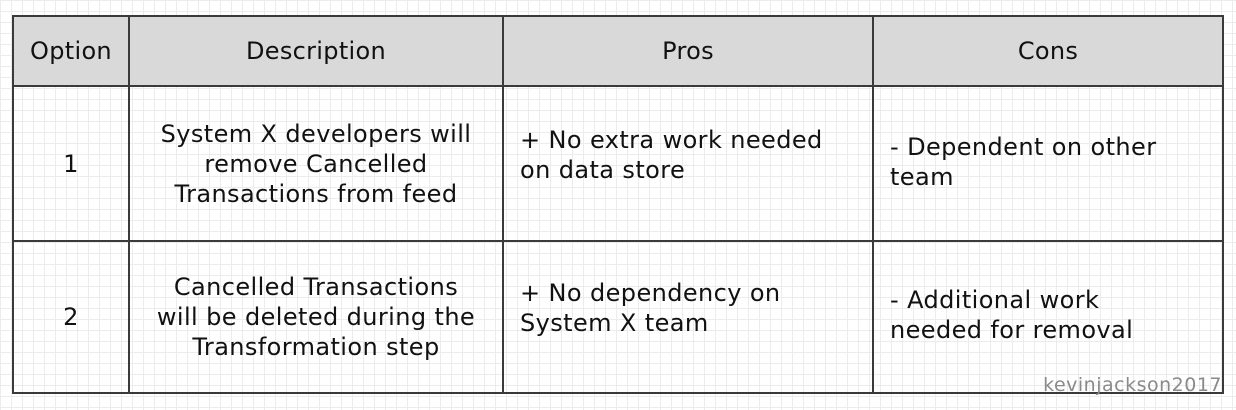  Describe the element at coordinates (71, 163) in the screenshot. I see `option-number-cell: 1` at that location.